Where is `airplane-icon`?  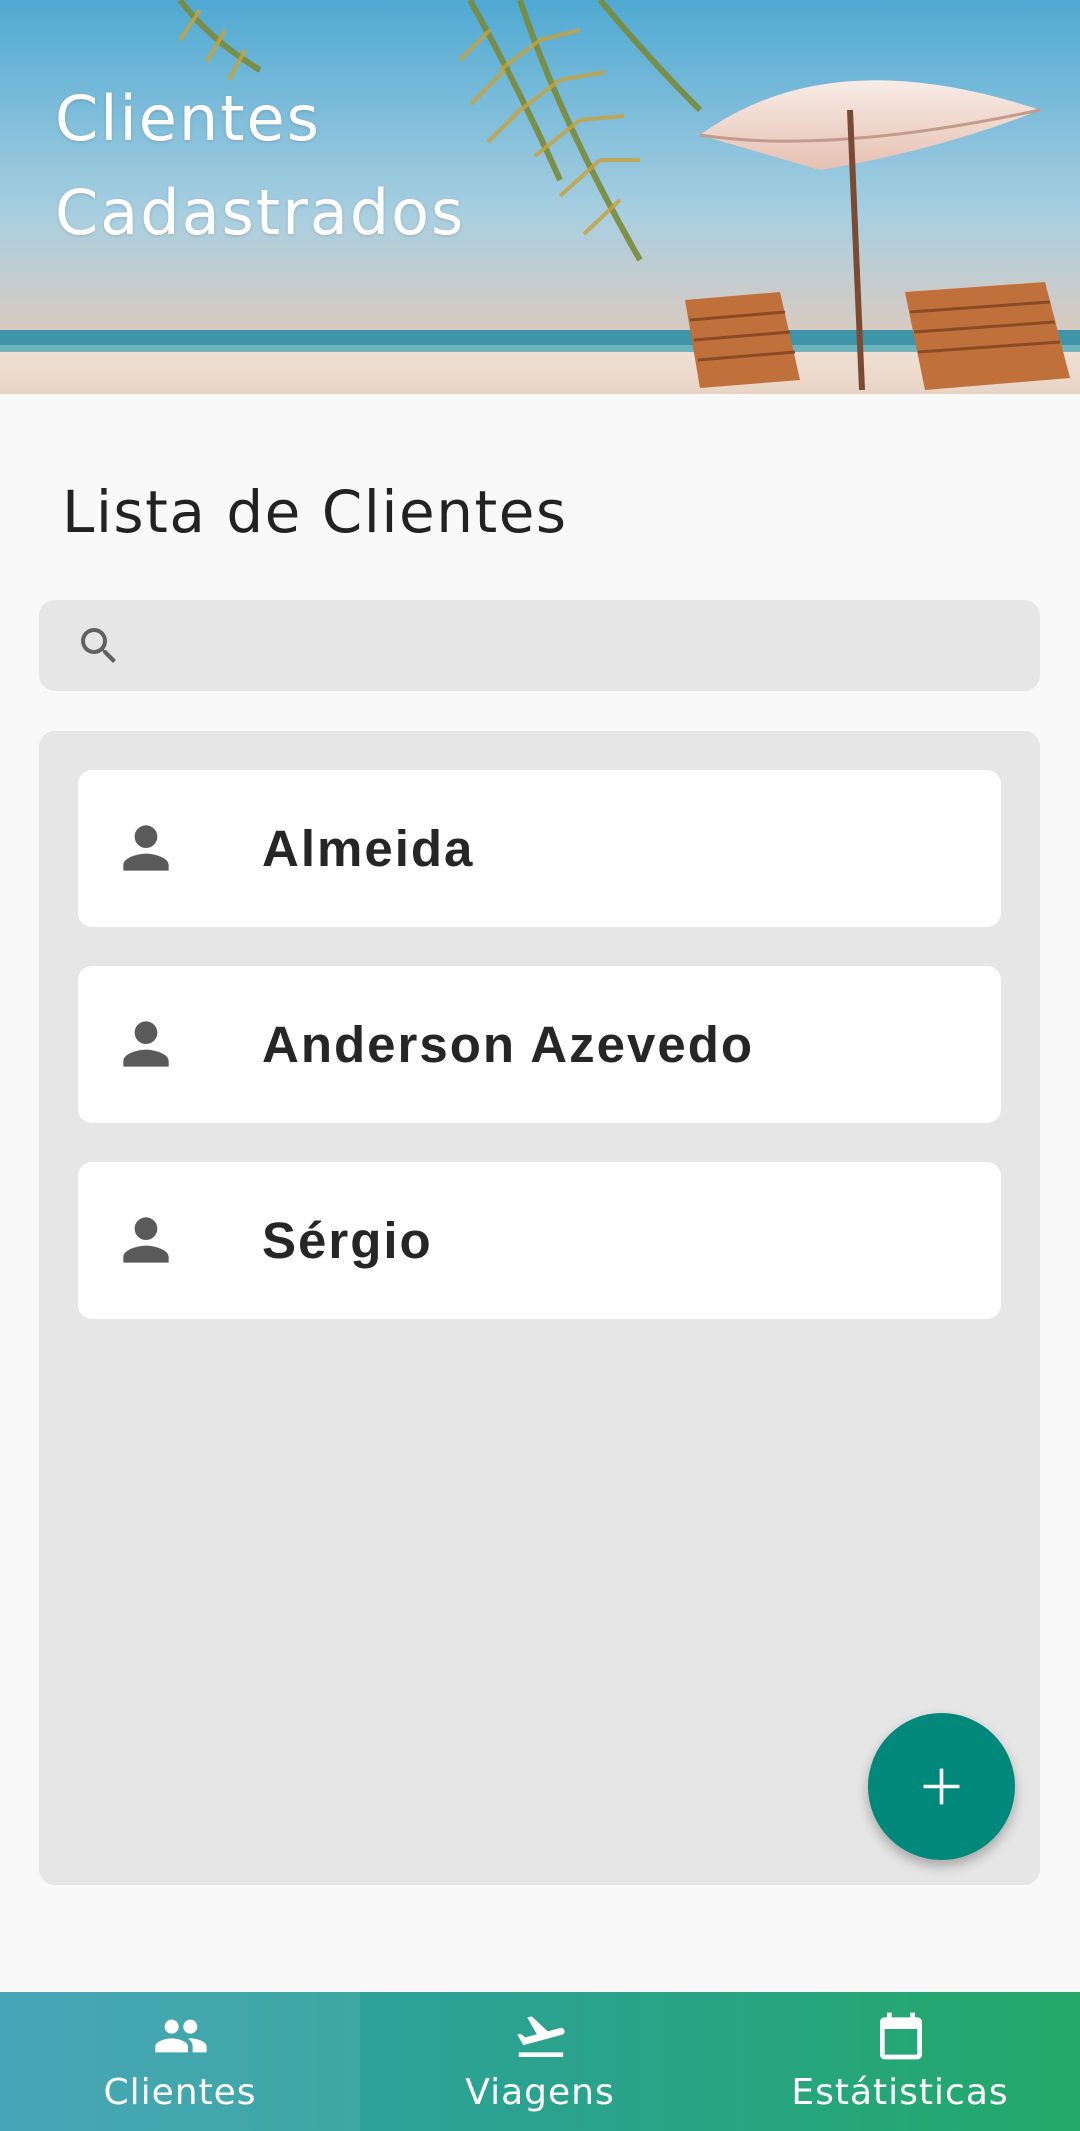 airplane-icon is located at coordinates (541, 2036).